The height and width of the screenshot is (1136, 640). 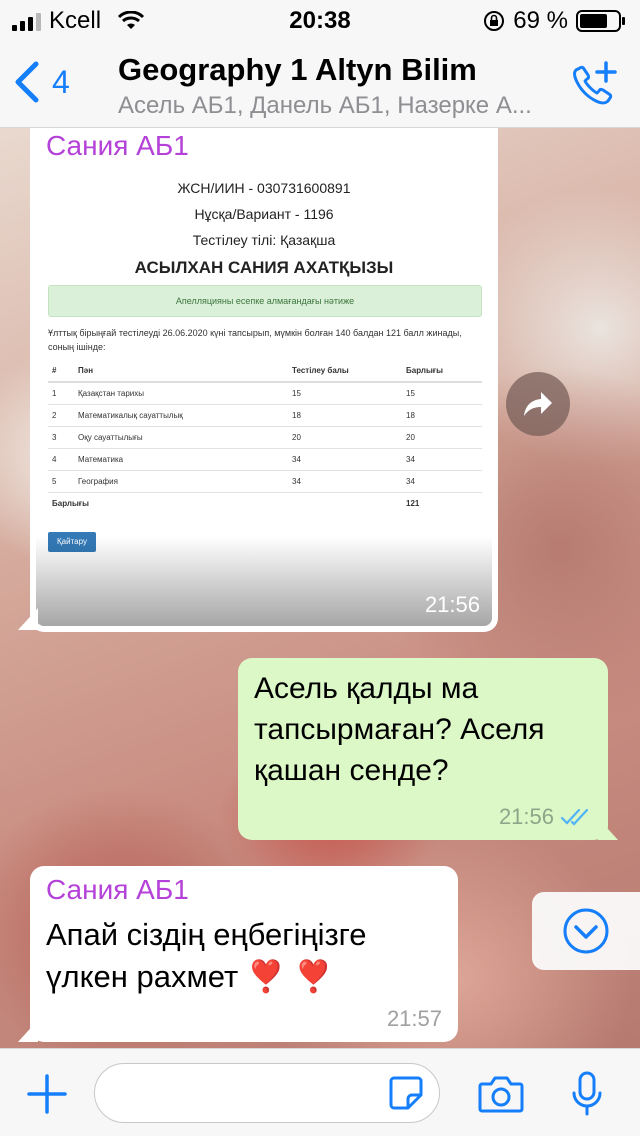 I want to click on forward-icon, so click(x=538, y=404).